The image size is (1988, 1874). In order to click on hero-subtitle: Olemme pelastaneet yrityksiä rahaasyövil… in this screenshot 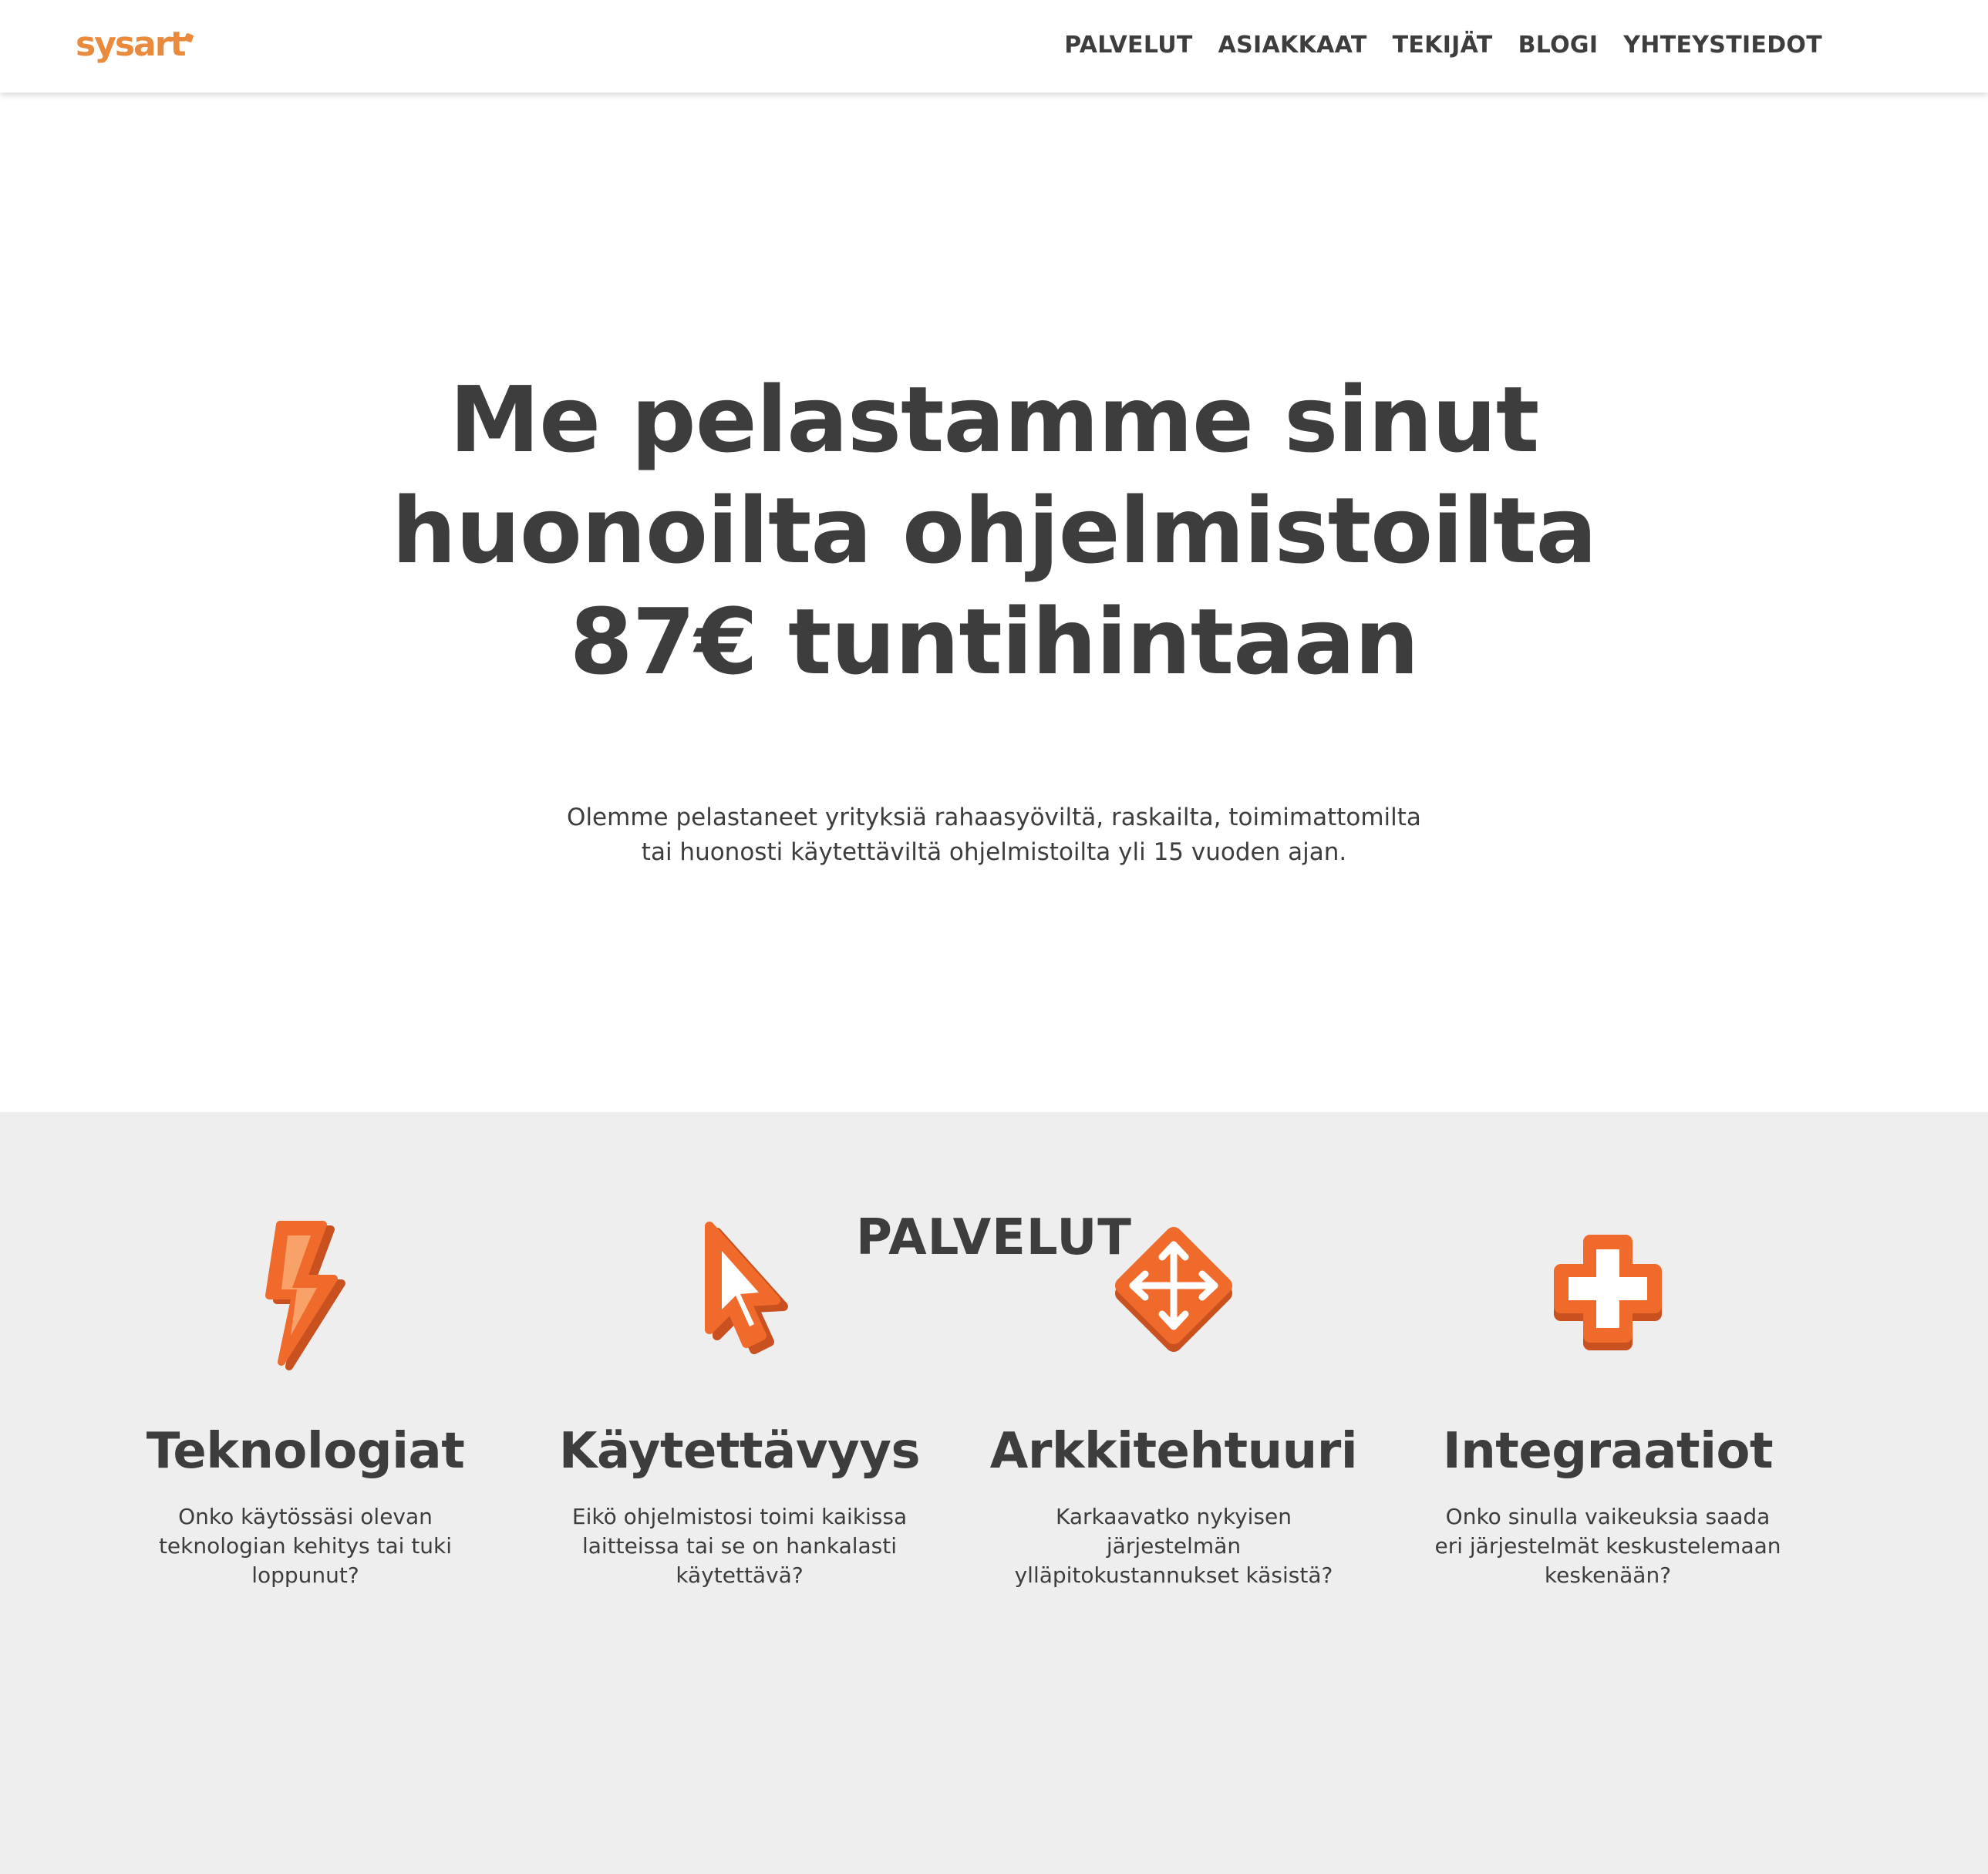, I will do `click(994, 835)`.